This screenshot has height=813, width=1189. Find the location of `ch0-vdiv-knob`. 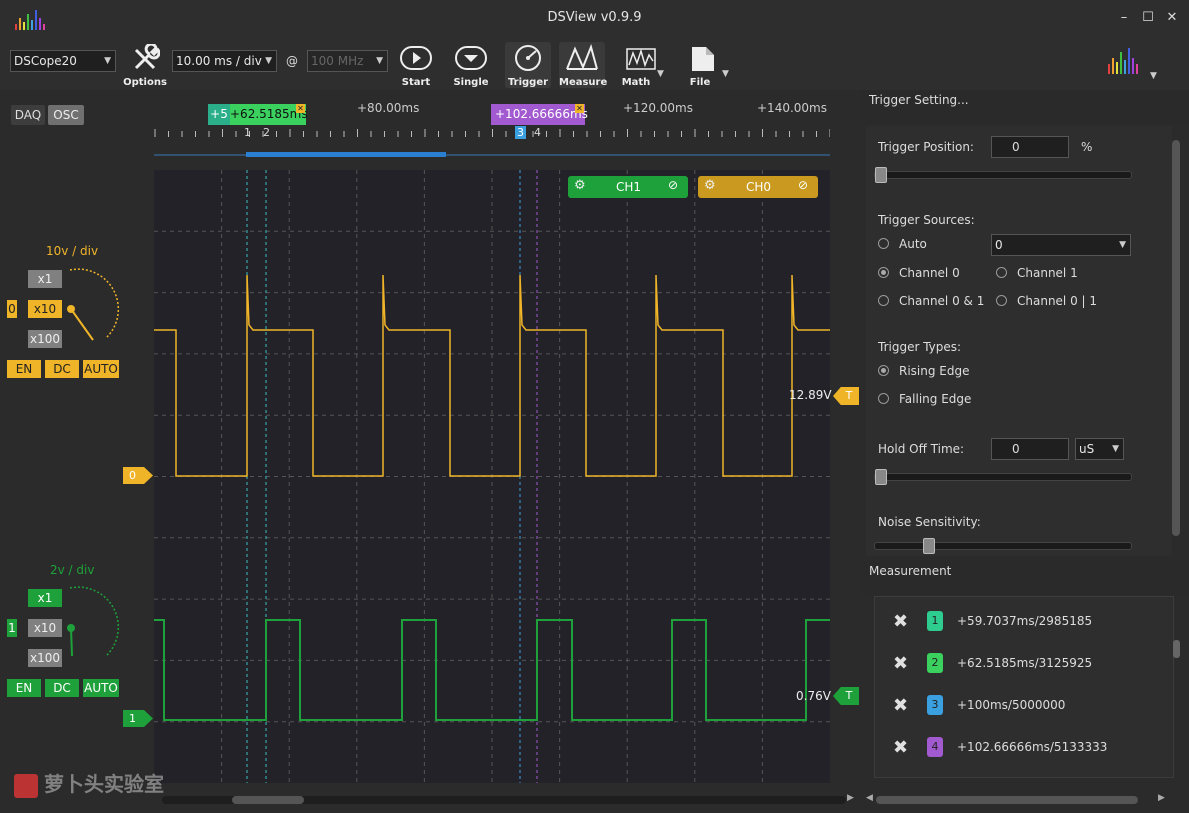

ch0-vdiv-knob is located at coordinates (92, 307).